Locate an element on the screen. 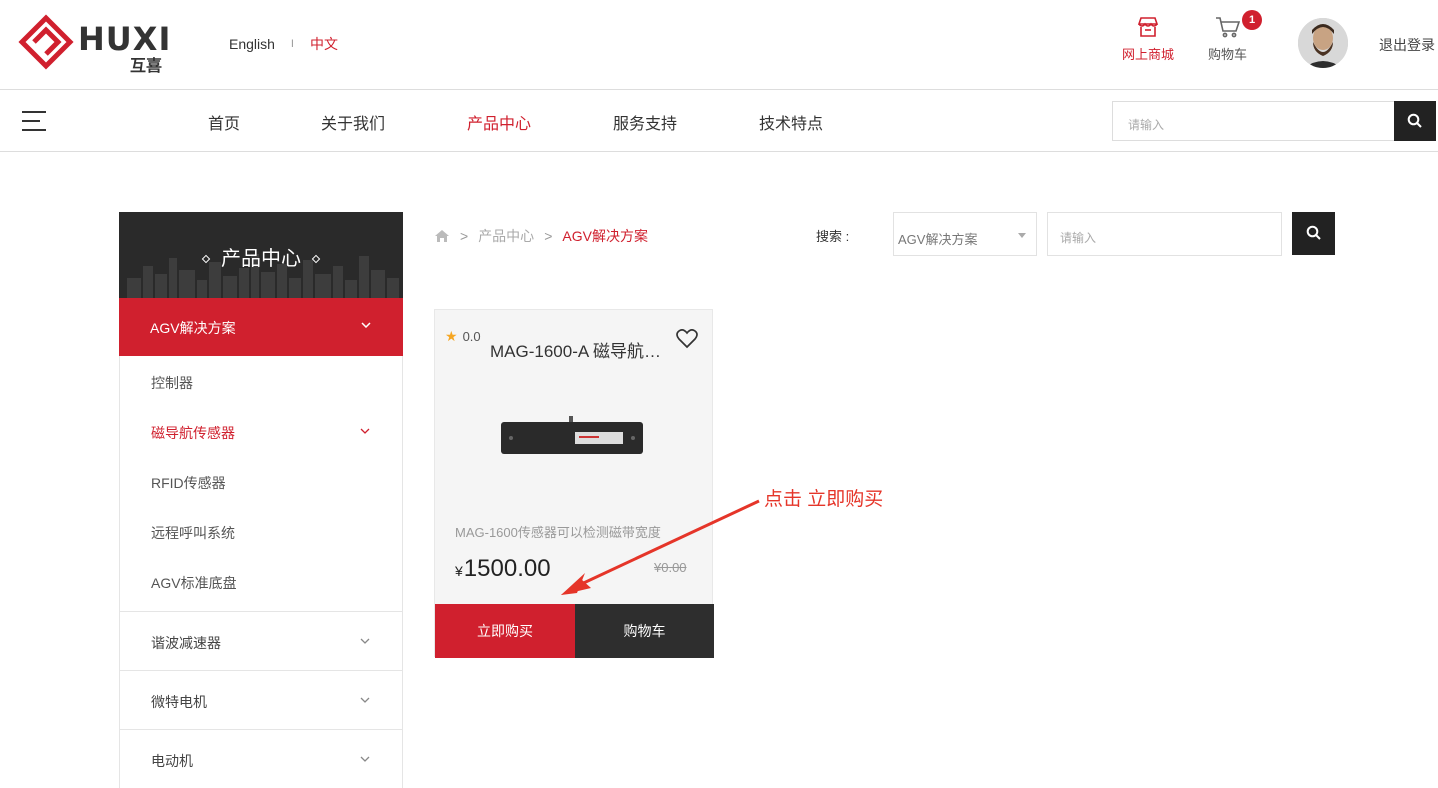 The height and width of the screenshot is (788, 1438). nav-products: 产品中心 is located at coordinates (499, 122).